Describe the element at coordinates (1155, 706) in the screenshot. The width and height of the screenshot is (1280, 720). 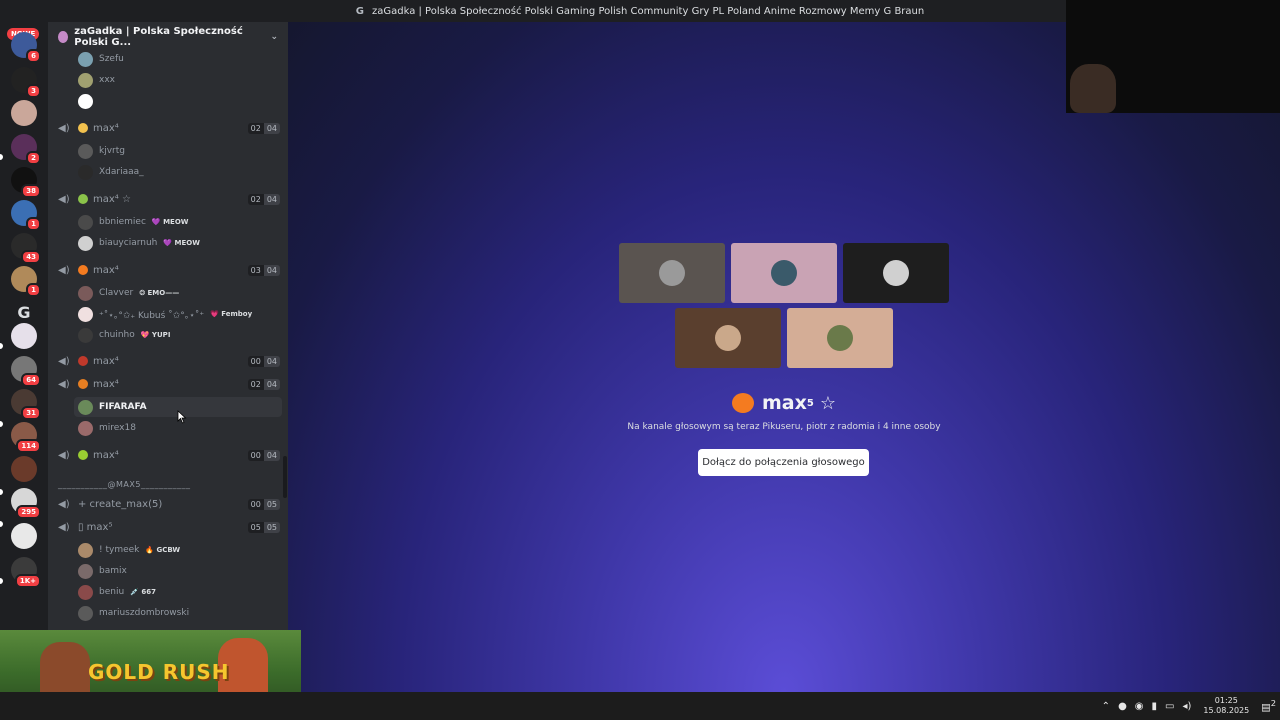
I see `microphone-icon: ▮` at that location.